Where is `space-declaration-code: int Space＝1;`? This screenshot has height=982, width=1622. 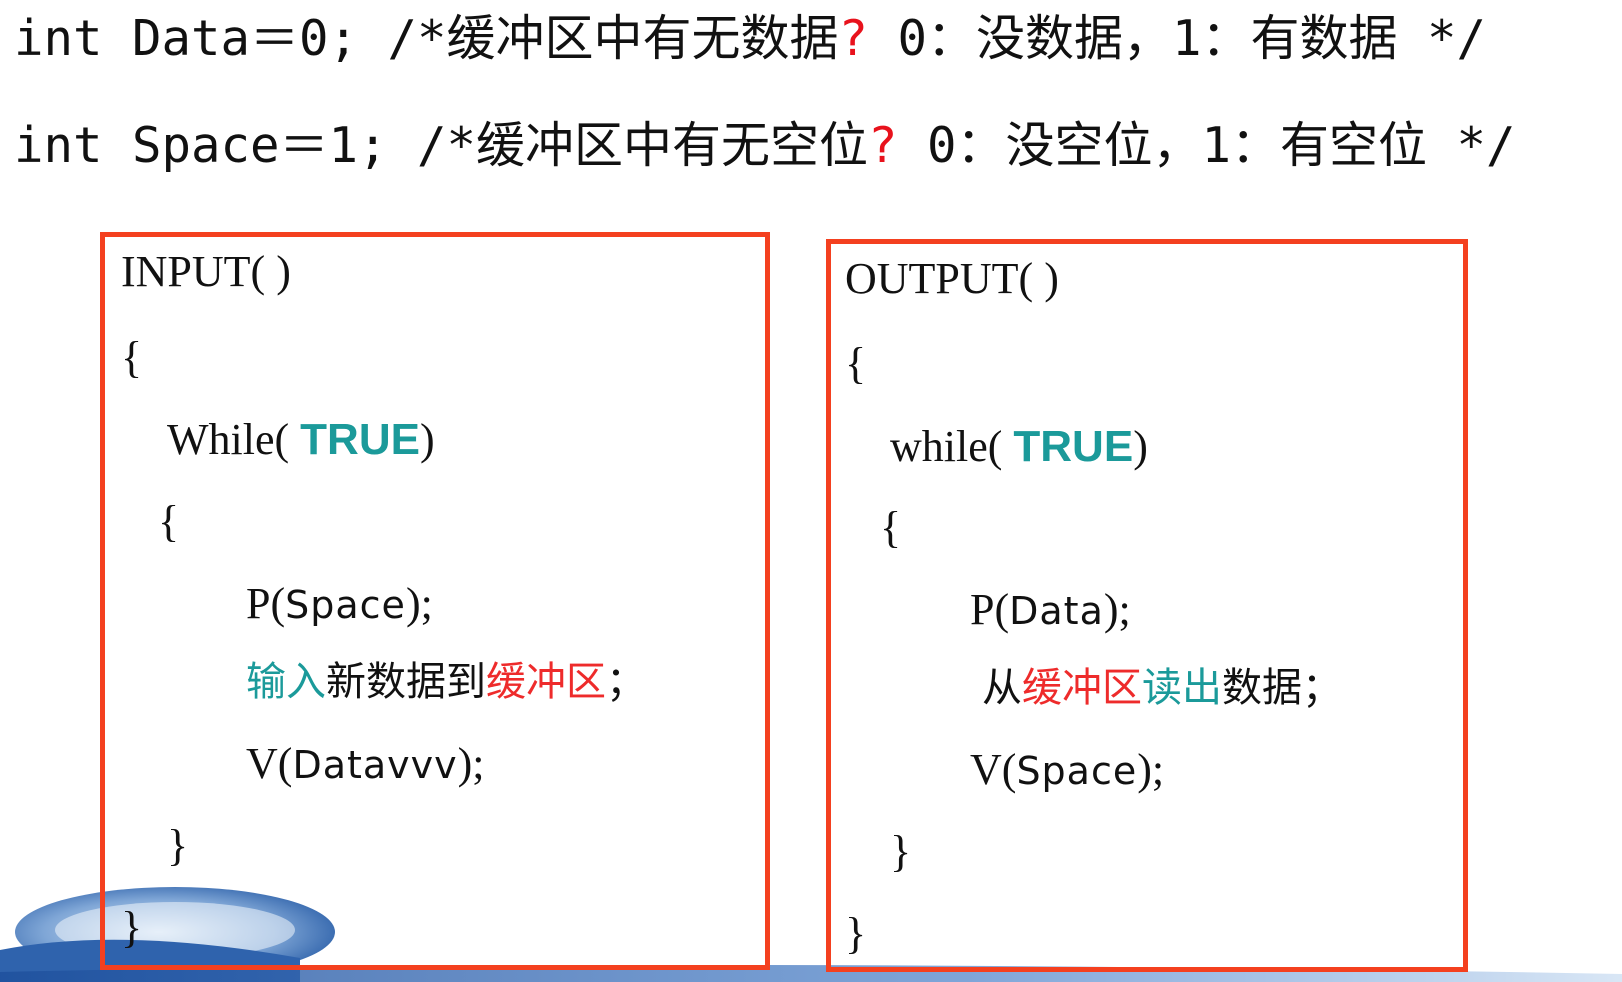
space-declaration-code: int Space＝1; is located at coordinates (216, 145).